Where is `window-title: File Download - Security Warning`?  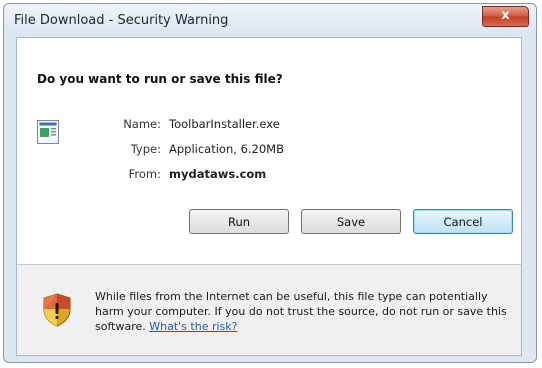 window-title: File Download - Security Warning is located at coordinates (121, 20).